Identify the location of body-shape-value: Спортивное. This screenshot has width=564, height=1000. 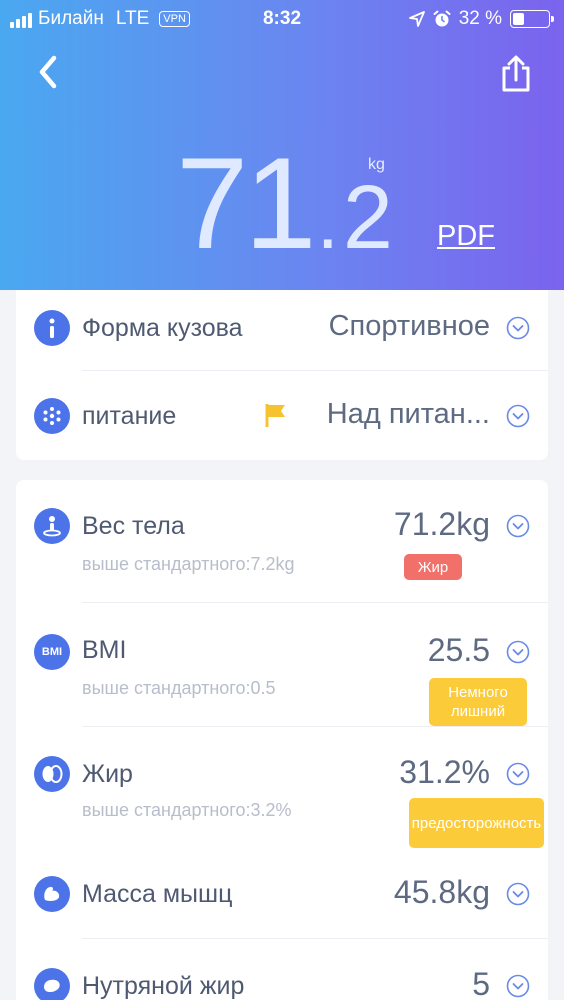
(409, 326).